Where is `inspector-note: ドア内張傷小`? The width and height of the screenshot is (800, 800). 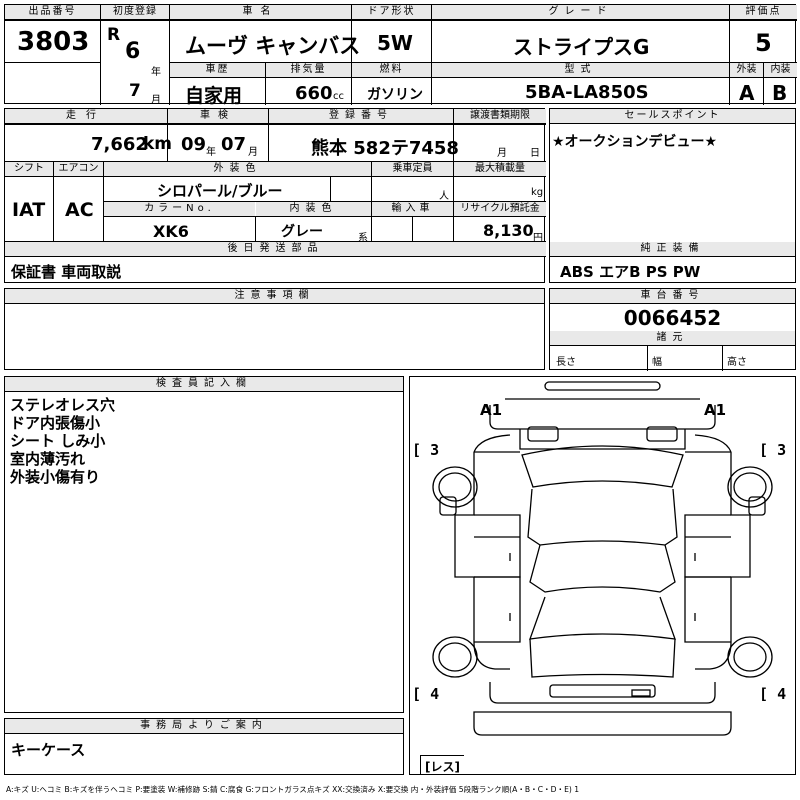 inspector-note: ドア内張傷小 is located at coordinates (55, 423).